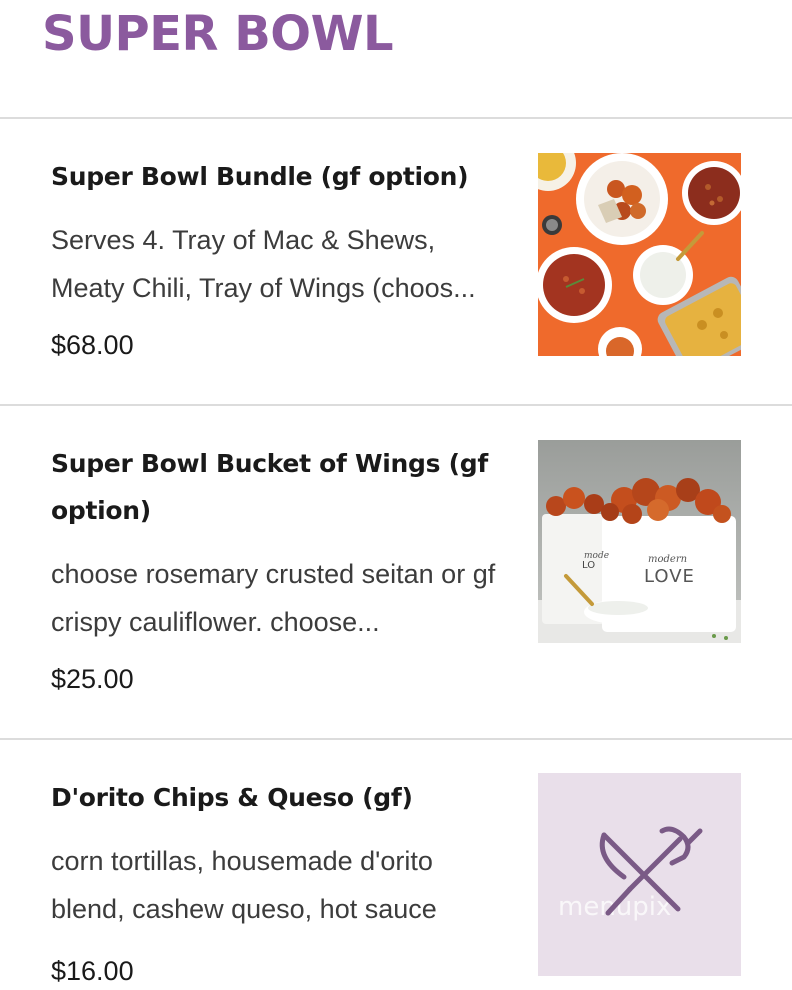 The image size is (792, 990). I want to click on bucket-brand-text: modern, so click(667, 559).